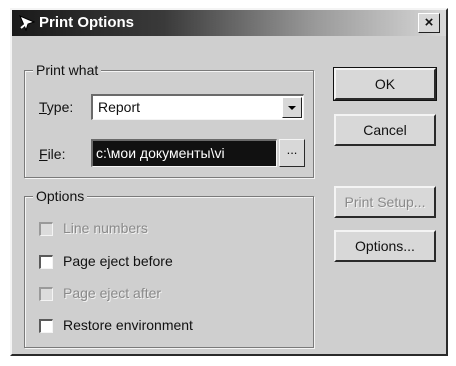 This screenshot has height=366, width=456. What do you see at coordinates (112, 293) in the screenshot?
I see `page-eject-after-label: Page eject after` at bounding box center [112, 293].